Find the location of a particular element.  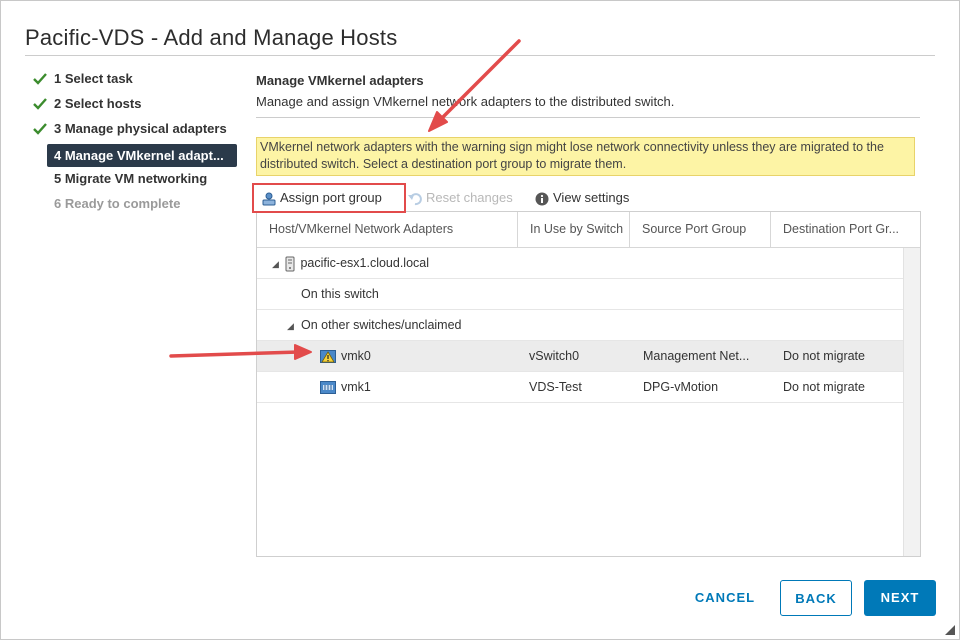

tree-row-on-this-switch: On this switch is located at coordinates (580, 294).